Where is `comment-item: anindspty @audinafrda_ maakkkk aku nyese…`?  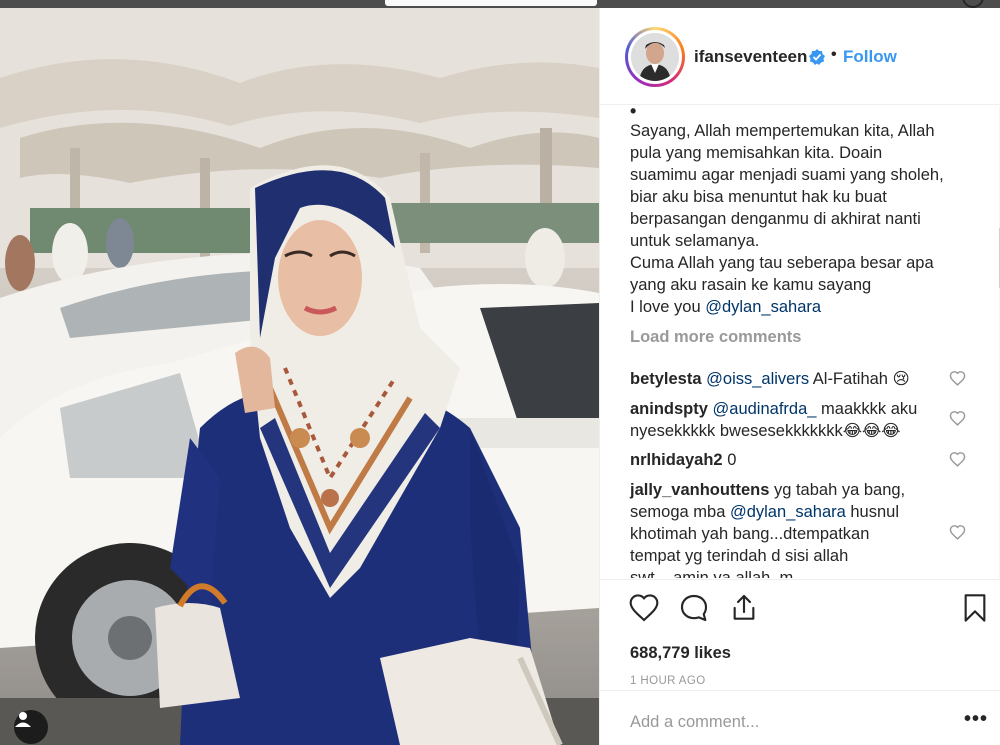
comment-item: anindspty @audinafrda_ maakkkk aku nyese… is located at coordinates (790, 420).